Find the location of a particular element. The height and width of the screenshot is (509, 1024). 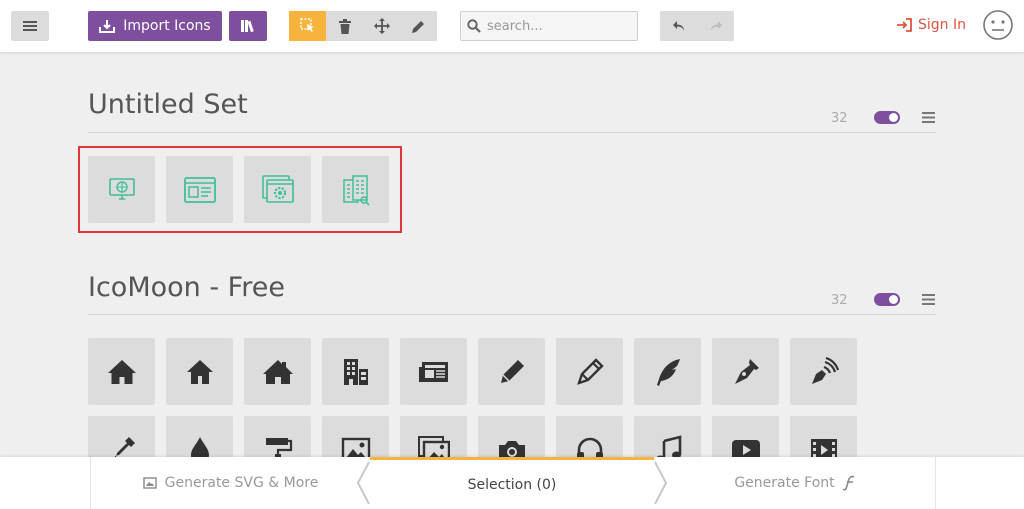

home2-icon is located at coordinates (199, 371).